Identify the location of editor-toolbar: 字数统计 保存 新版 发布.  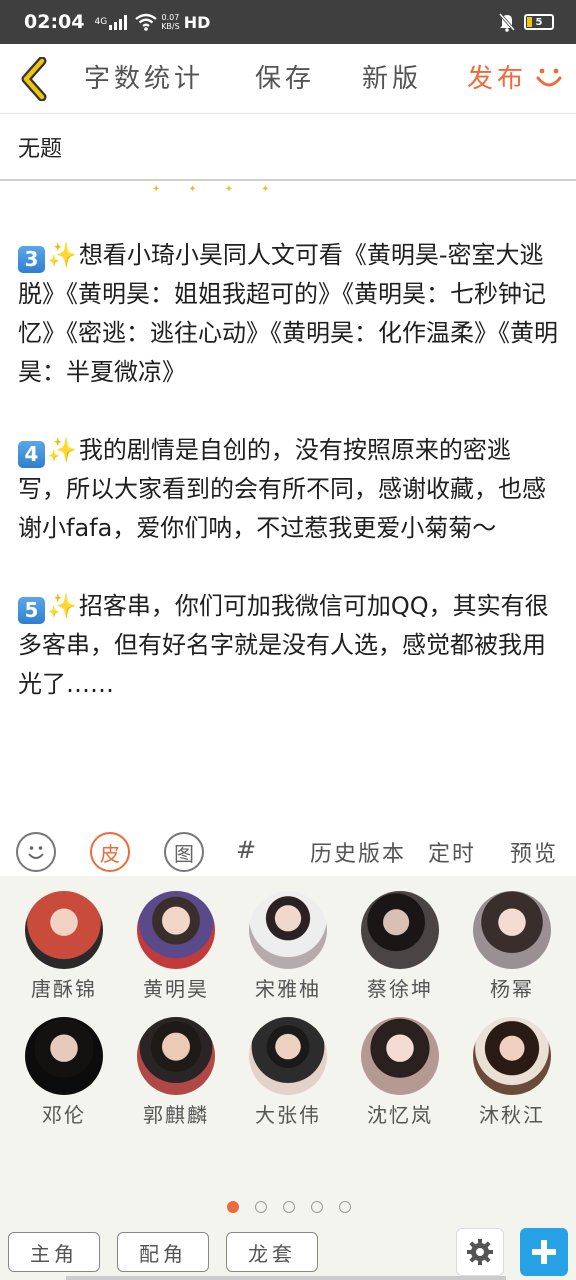
(288, 79).